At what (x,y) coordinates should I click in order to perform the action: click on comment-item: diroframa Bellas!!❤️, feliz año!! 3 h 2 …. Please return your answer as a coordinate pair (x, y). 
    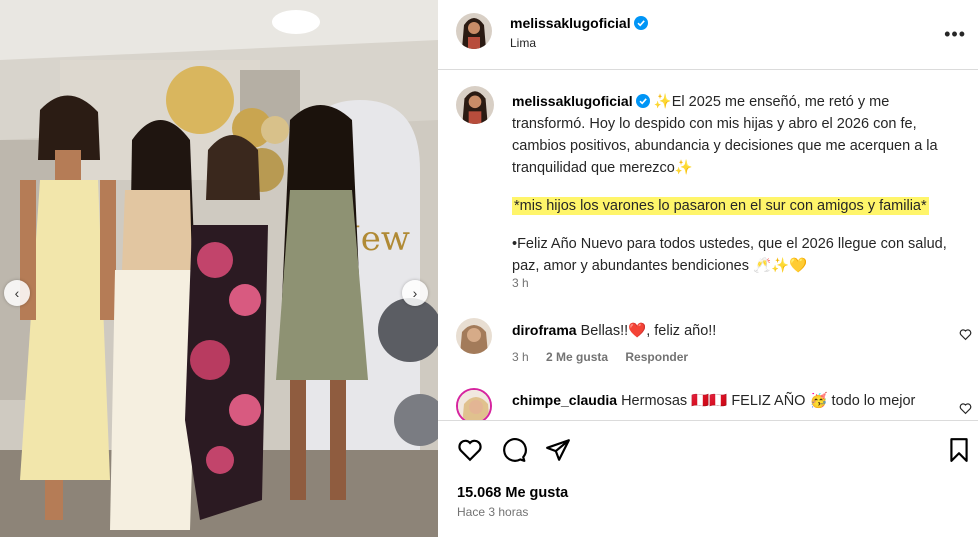
    Looking at the image, I should click on (708, 348).